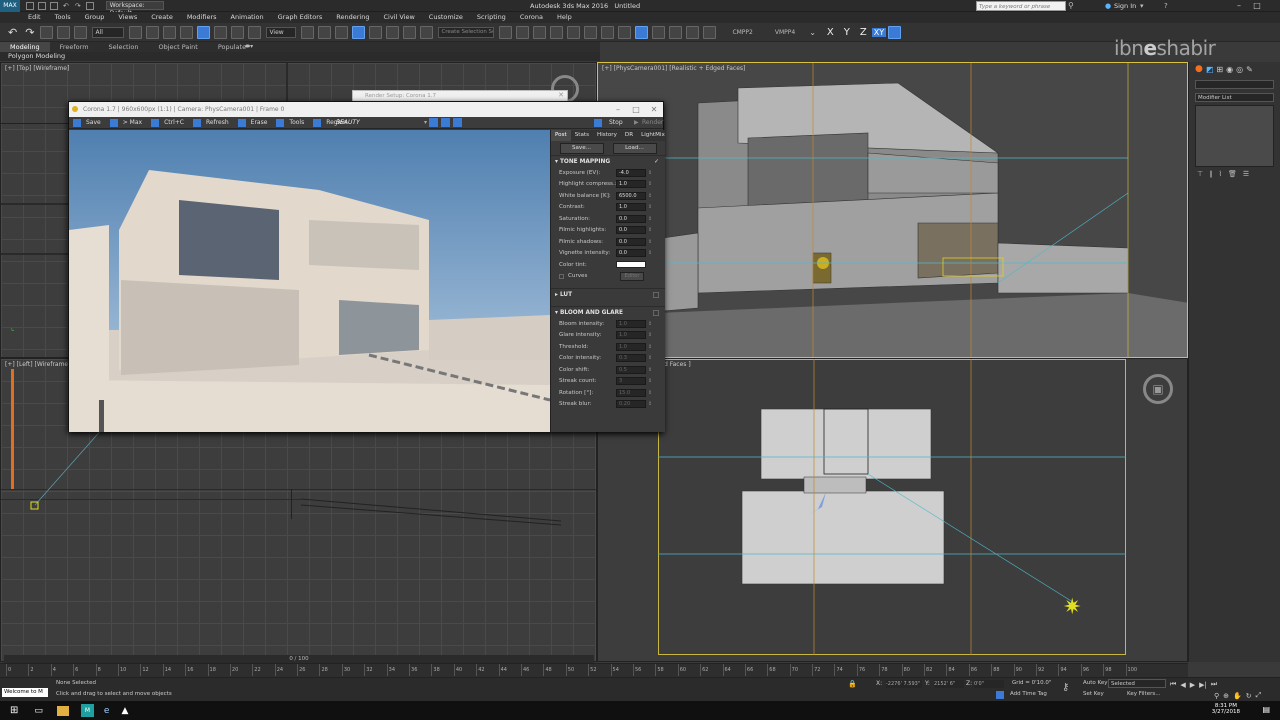 The height and width of the screenshot is (720, 1280). Describe the element at coordinates (1199, 69) in the screenshot. I see `create-tab-icon: ●` at that location.